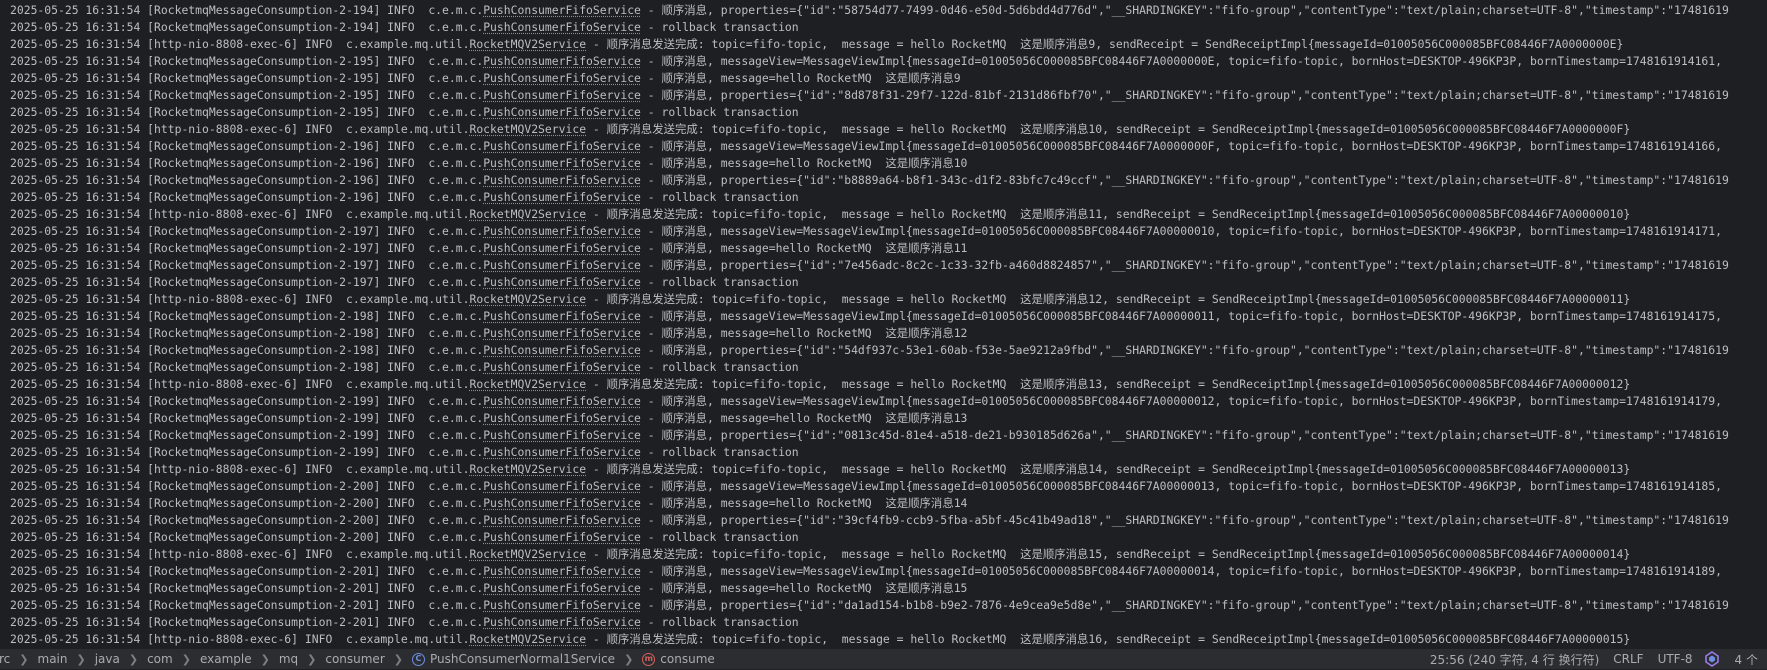 This screenshot has height=670, width=1767. What do you see at coordinates (1675, 659) in the screenshot?
I see `encoding-widget: UTF-8` at bounding box center [1675, 659].